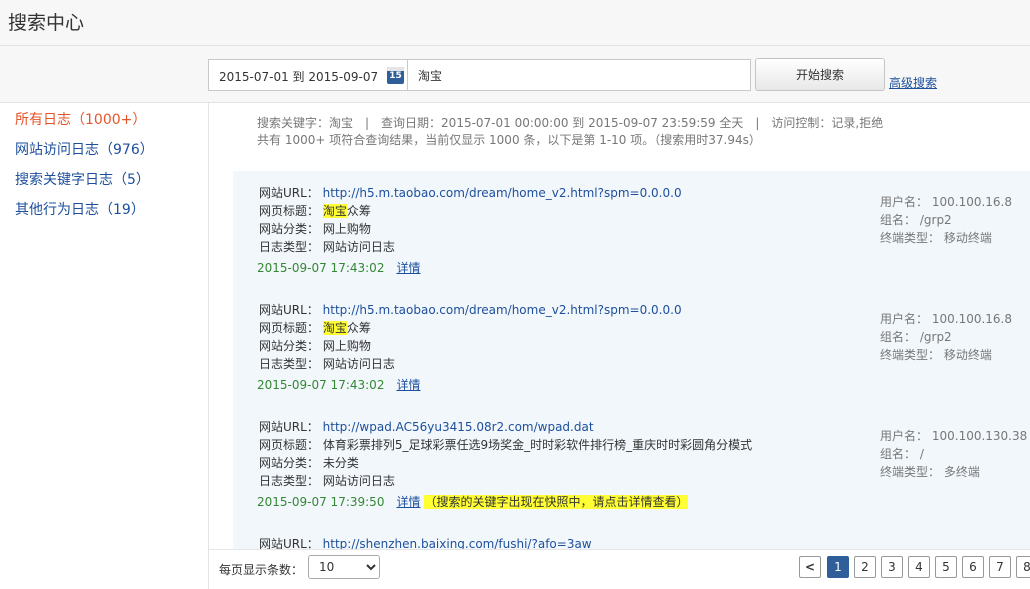  I want to click on date-range-field: 2015-07-01 到 2015-09-07 15, so click(308, 75).